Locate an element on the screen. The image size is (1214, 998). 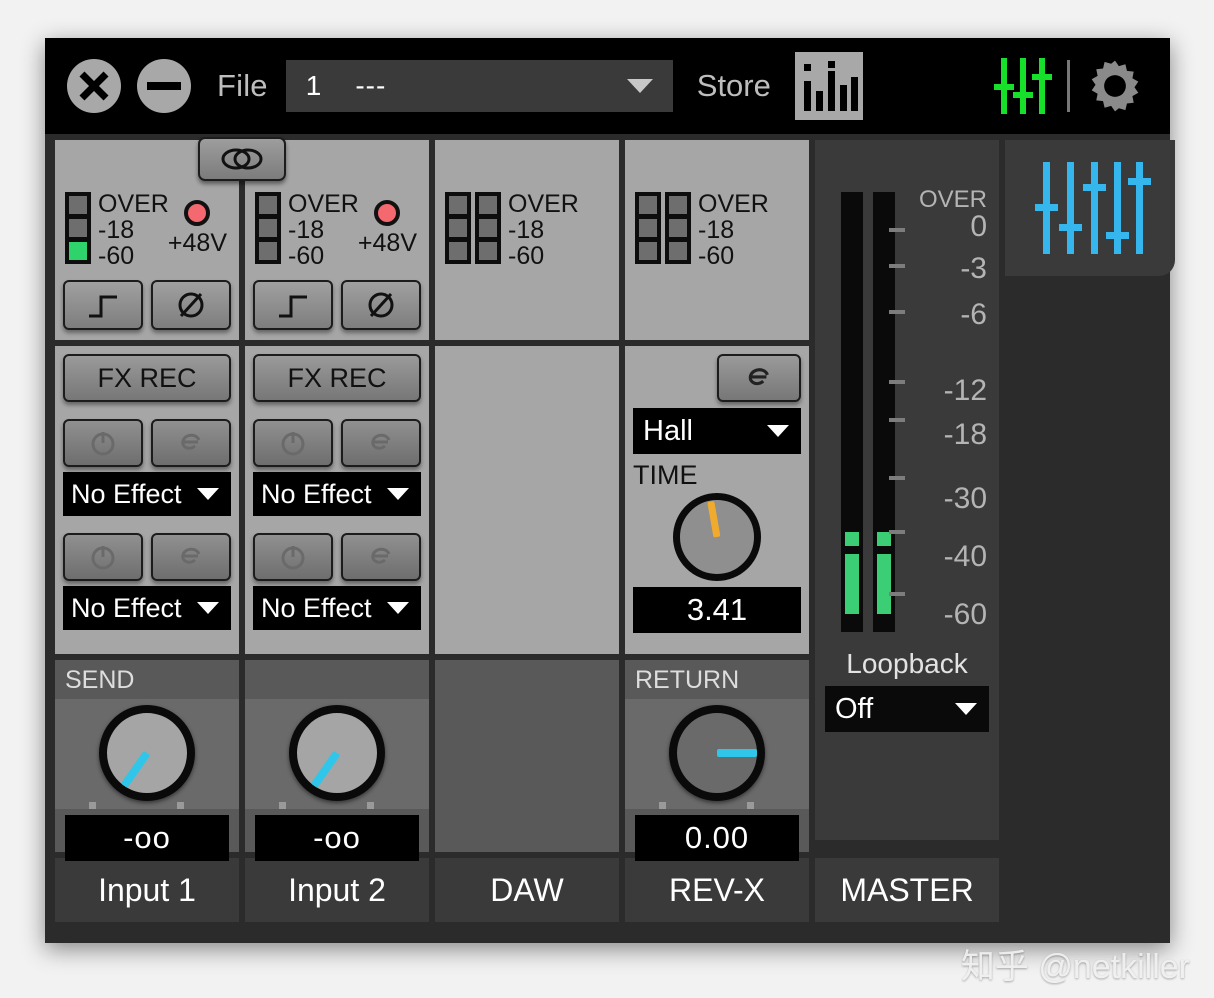
minimize-stroke is located at coordinates (164, 86).